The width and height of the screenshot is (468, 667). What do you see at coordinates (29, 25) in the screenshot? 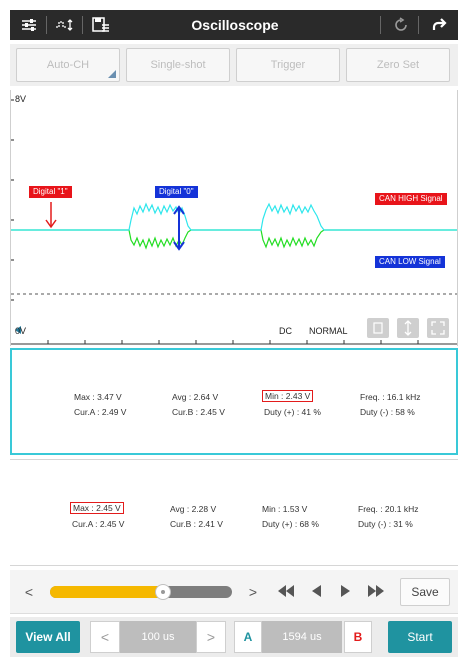
I see `sliders-icon` at bounding box center [29, 25].